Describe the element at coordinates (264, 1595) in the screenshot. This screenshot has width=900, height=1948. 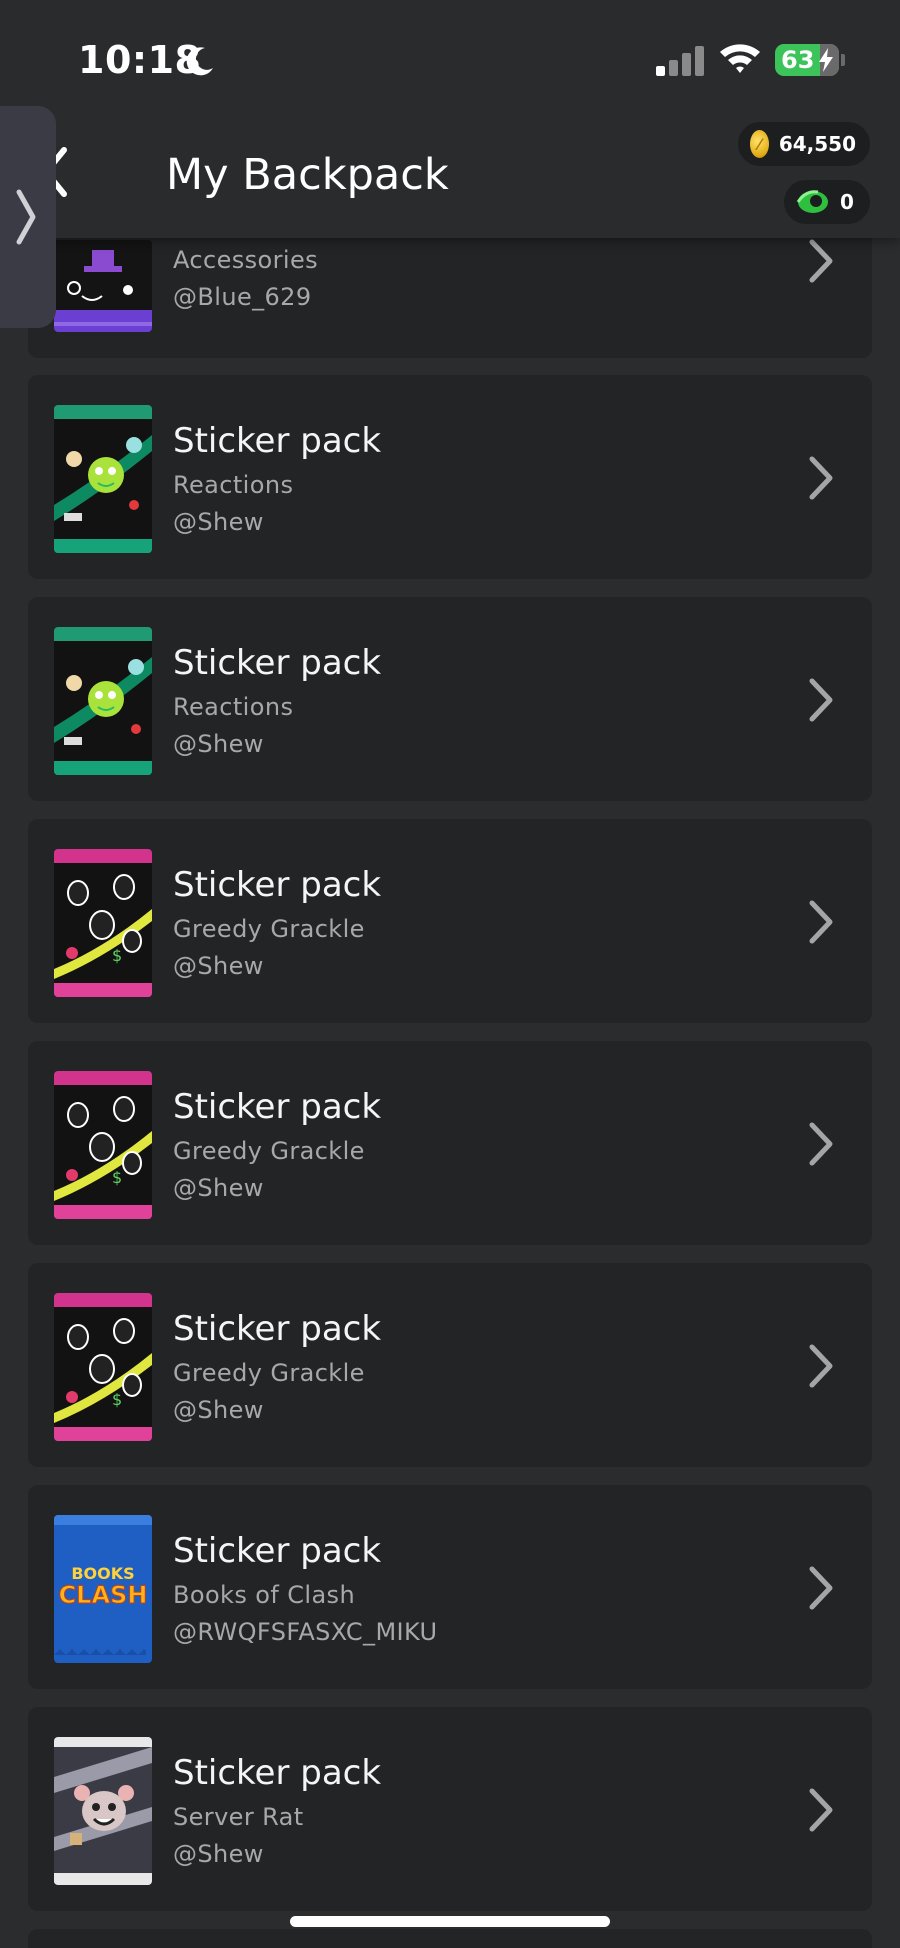
I see `item-subtitle: Books of Clash` at that location.